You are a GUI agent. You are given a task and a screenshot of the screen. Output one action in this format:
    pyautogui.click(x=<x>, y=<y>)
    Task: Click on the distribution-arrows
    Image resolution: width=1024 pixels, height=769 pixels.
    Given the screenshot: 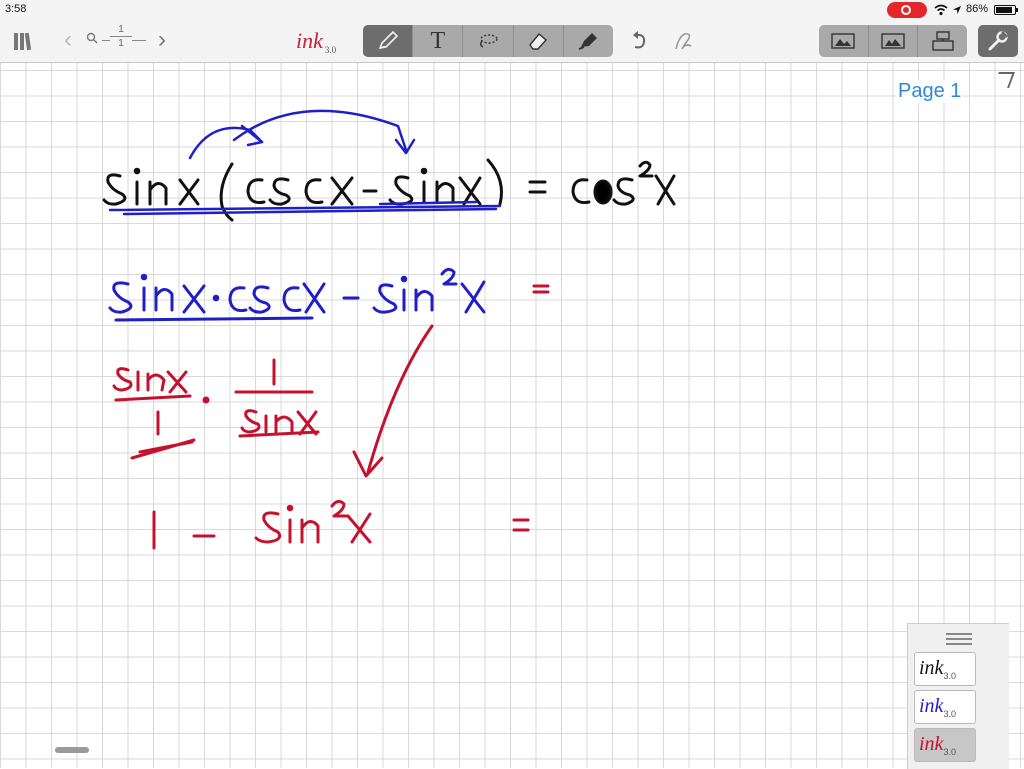 What is the action you would take?
    pyautogui.click(x=305, y=162)
    